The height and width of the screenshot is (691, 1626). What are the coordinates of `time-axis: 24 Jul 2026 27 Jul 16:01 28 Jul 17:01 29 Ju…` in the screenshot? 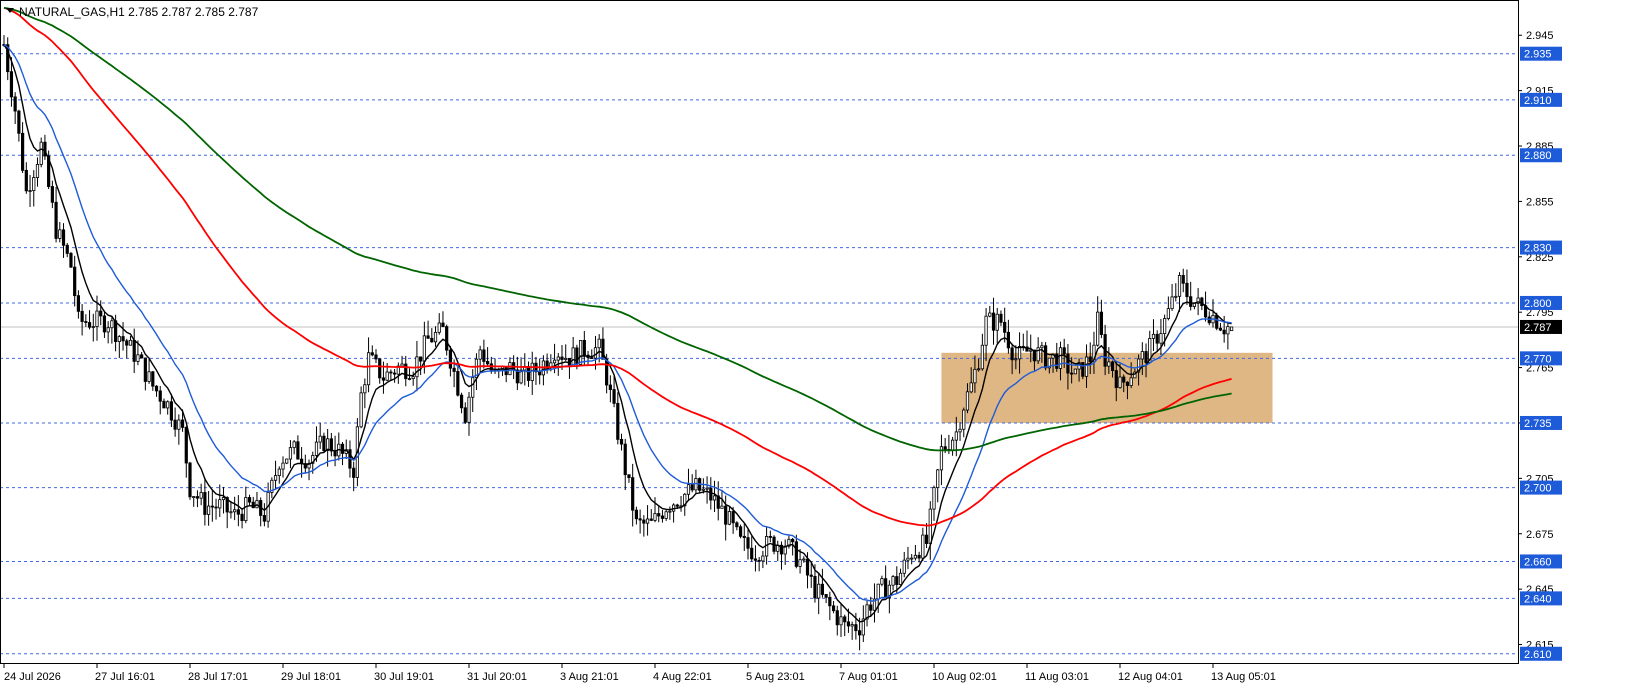 It's located at (639, 673).